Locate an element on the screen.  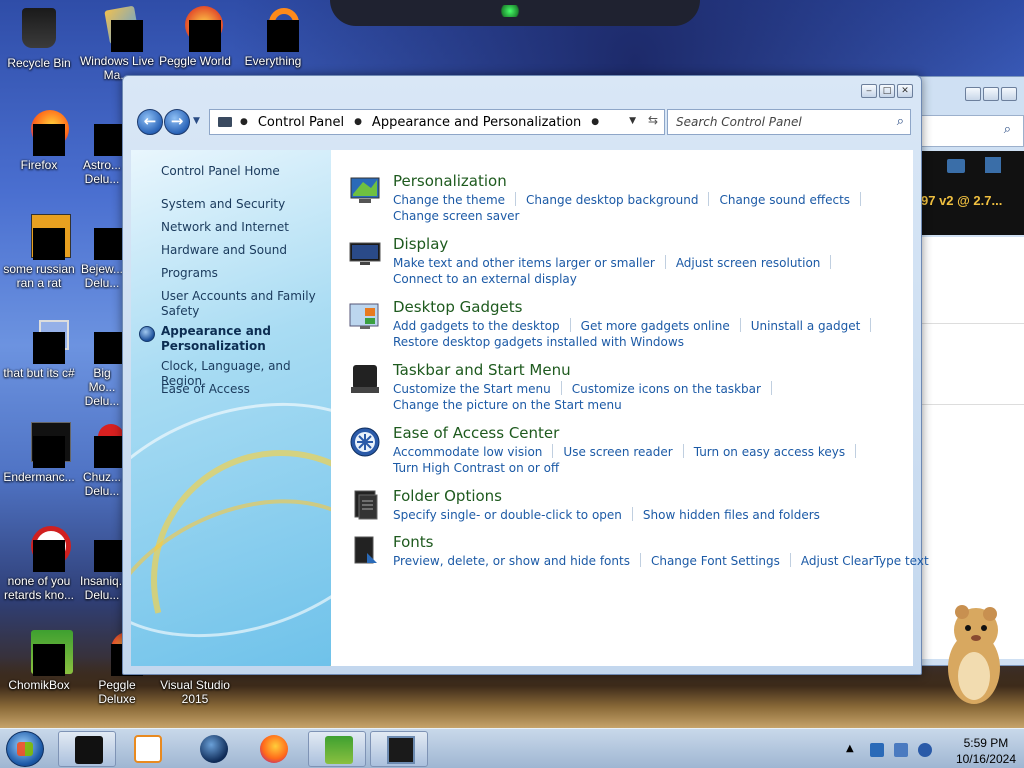
breadcrumb-control-panel: Control Panel is located at coordinates (301, 122).